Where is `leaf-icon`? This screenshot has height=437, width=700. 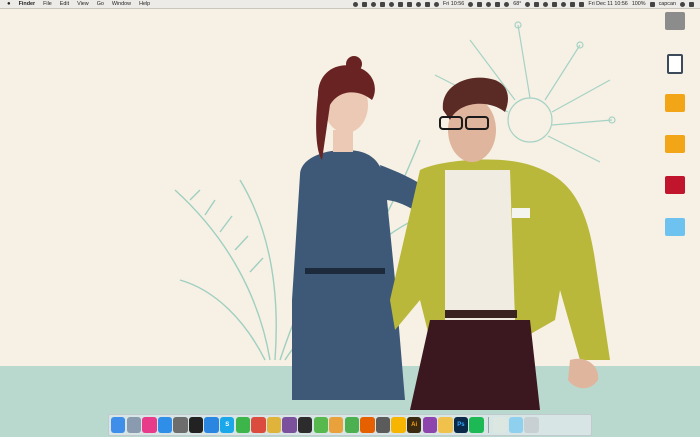
leaf-icon is located at coordinates (352, 425).